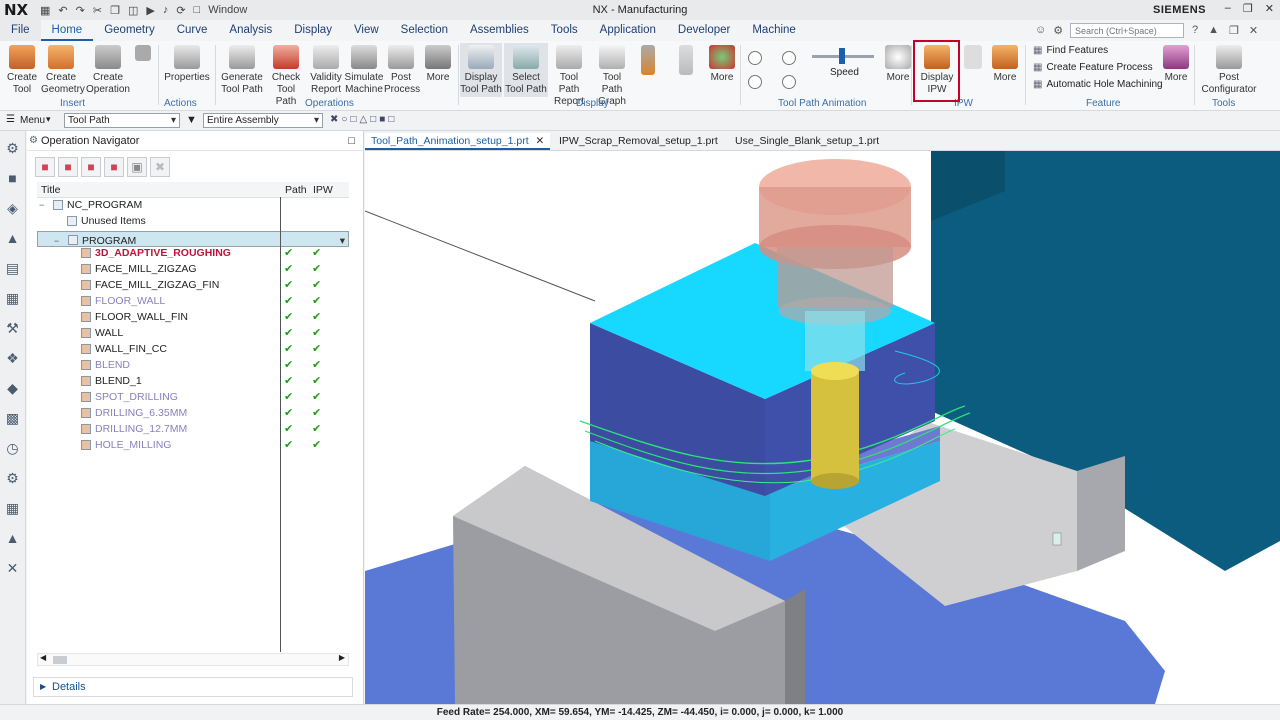 The image size is (1280, 720). What do you see at coordinates (1228, 8) in the screenshot?
I see `minimize-icon: –` at bounding box center [1228, 8].